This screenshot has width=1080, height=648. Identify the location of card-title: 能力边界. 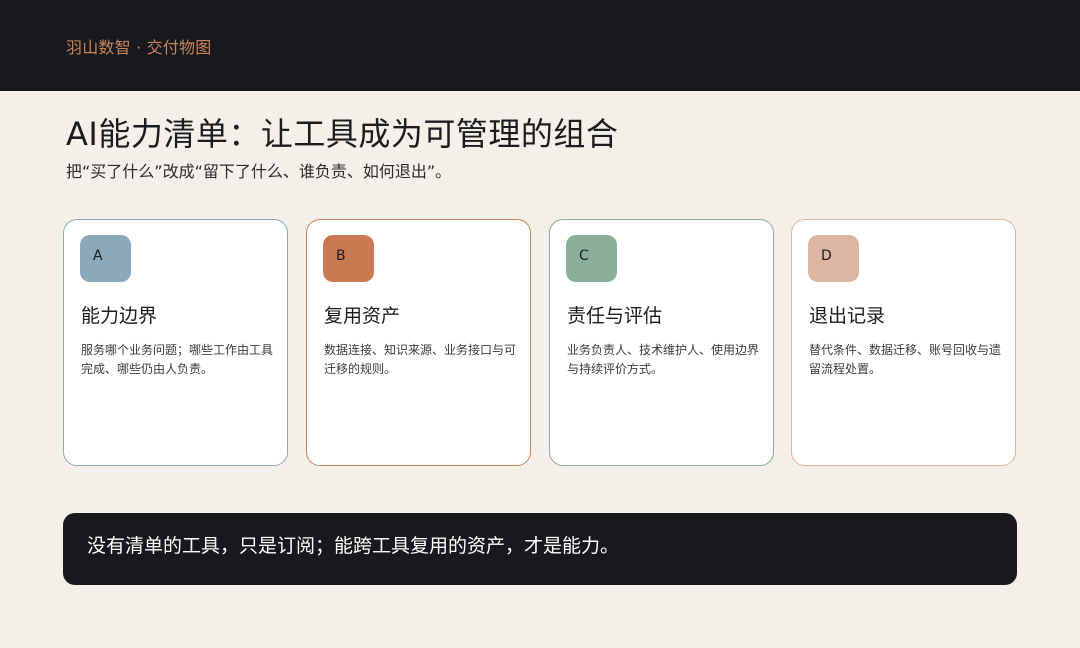
(119, 316).